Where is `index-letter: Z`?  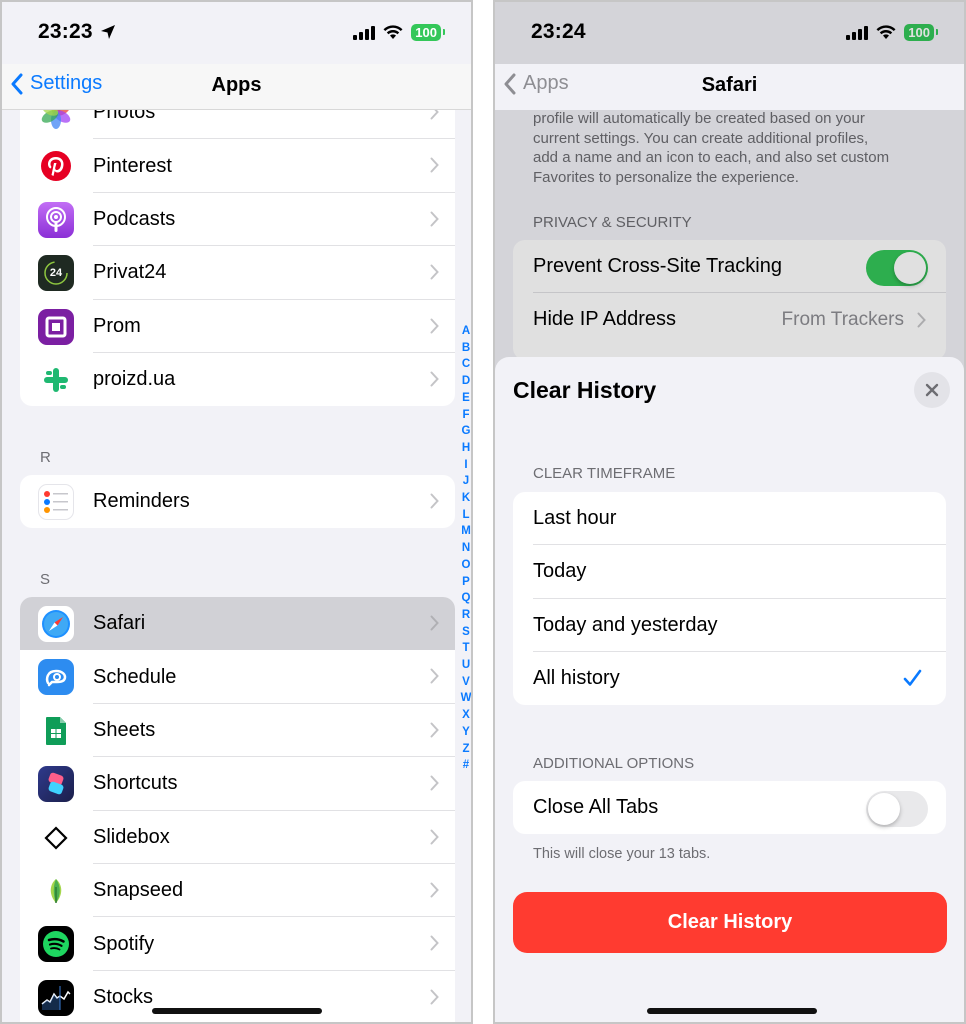 index-letter: Z is located at coordinates (465, 749).